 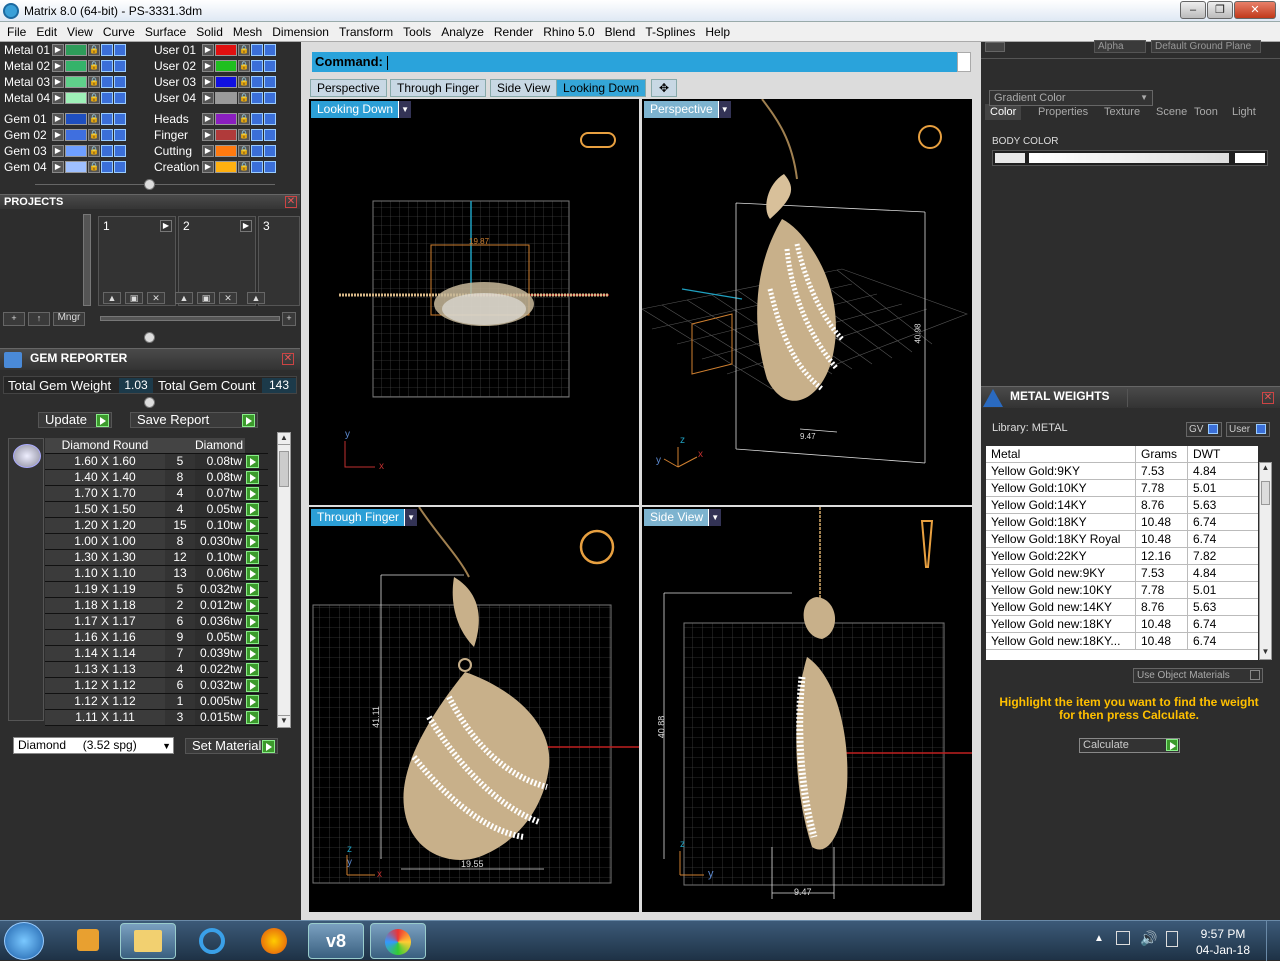 I want to click on project2-delete-icon: ✕, so click(x=228, y=298).